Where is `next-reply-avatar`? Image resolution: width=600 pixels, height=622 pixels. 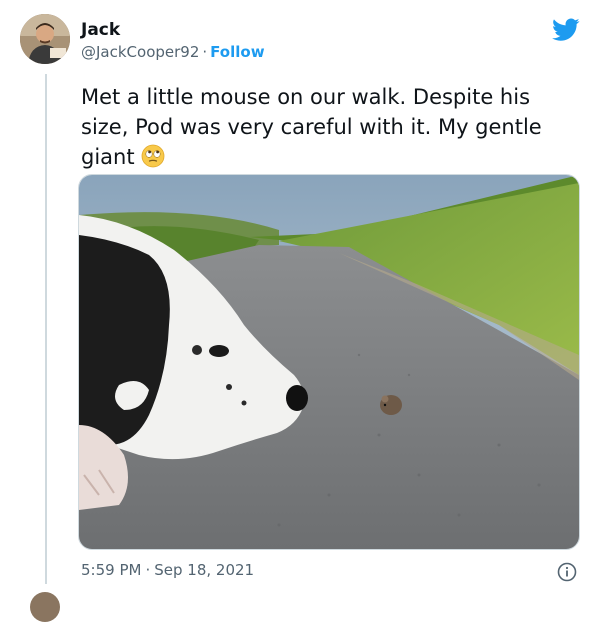
next-reply-avatar is located at coordinates (45, 607).